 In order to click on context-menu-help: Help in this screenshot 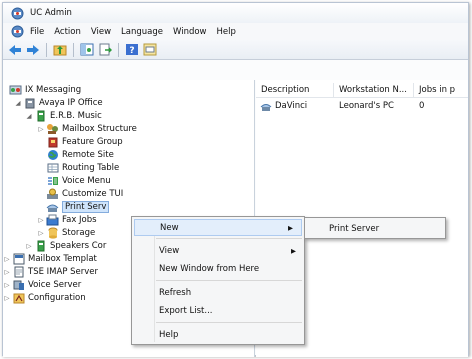, I will do `click(218, 334)`.